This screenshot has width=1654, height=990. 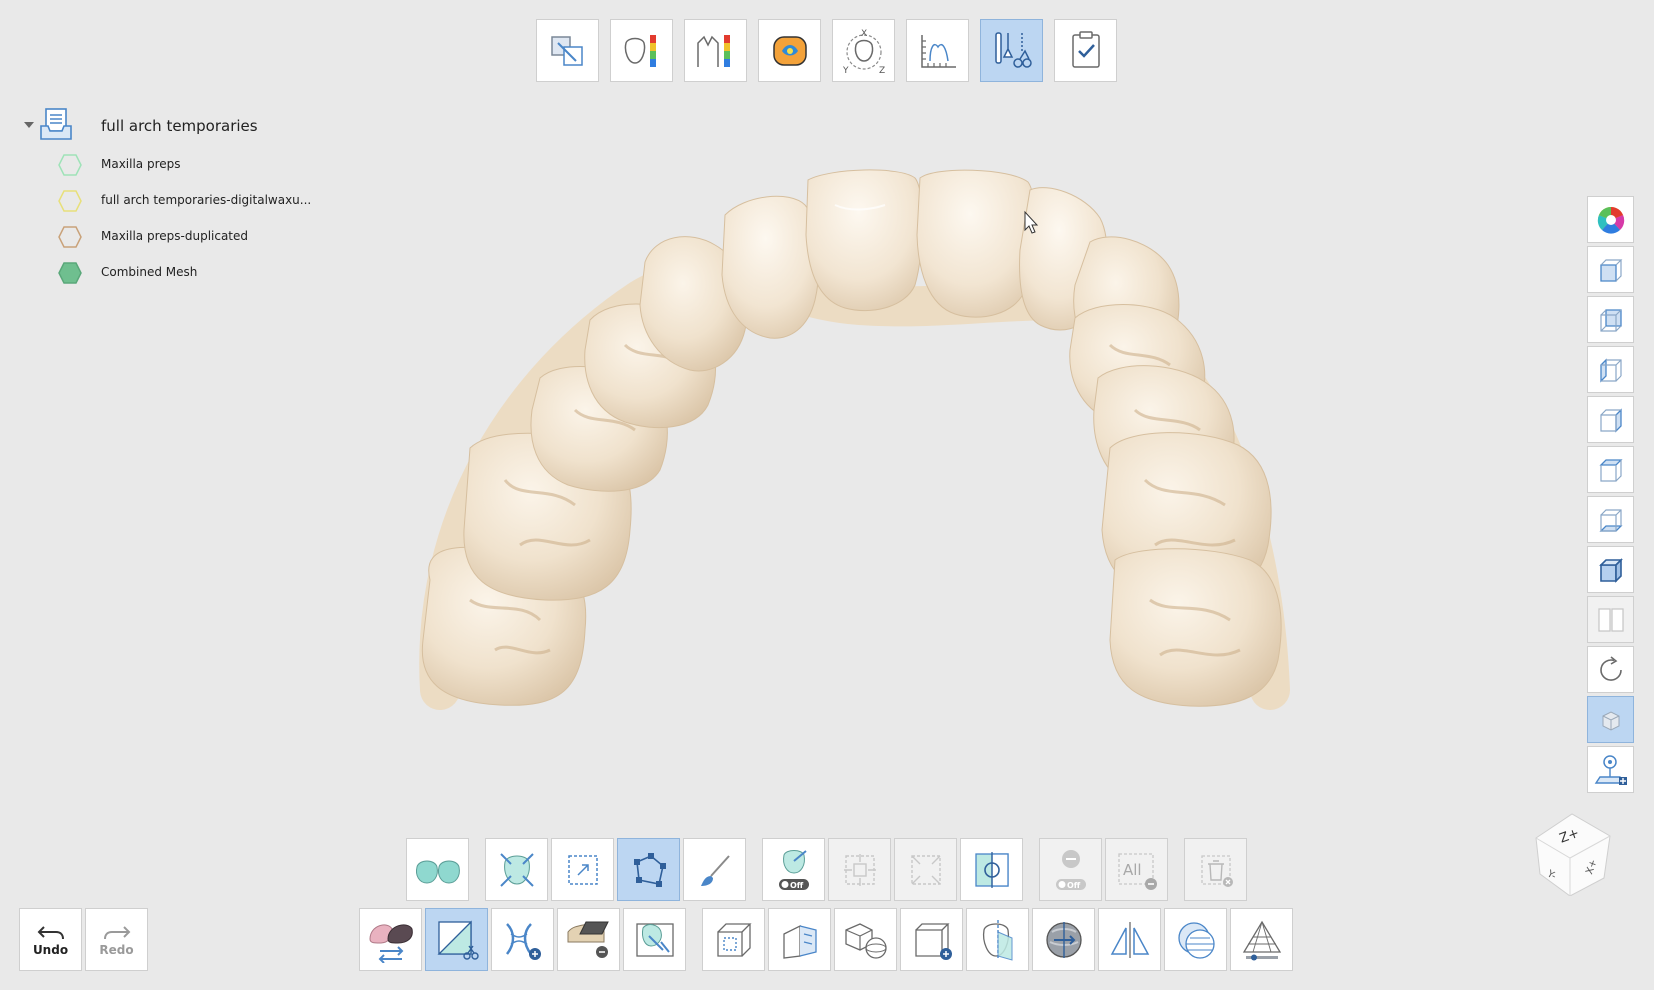 I want to click on sphere-icon, so click(x=1196, y=940).